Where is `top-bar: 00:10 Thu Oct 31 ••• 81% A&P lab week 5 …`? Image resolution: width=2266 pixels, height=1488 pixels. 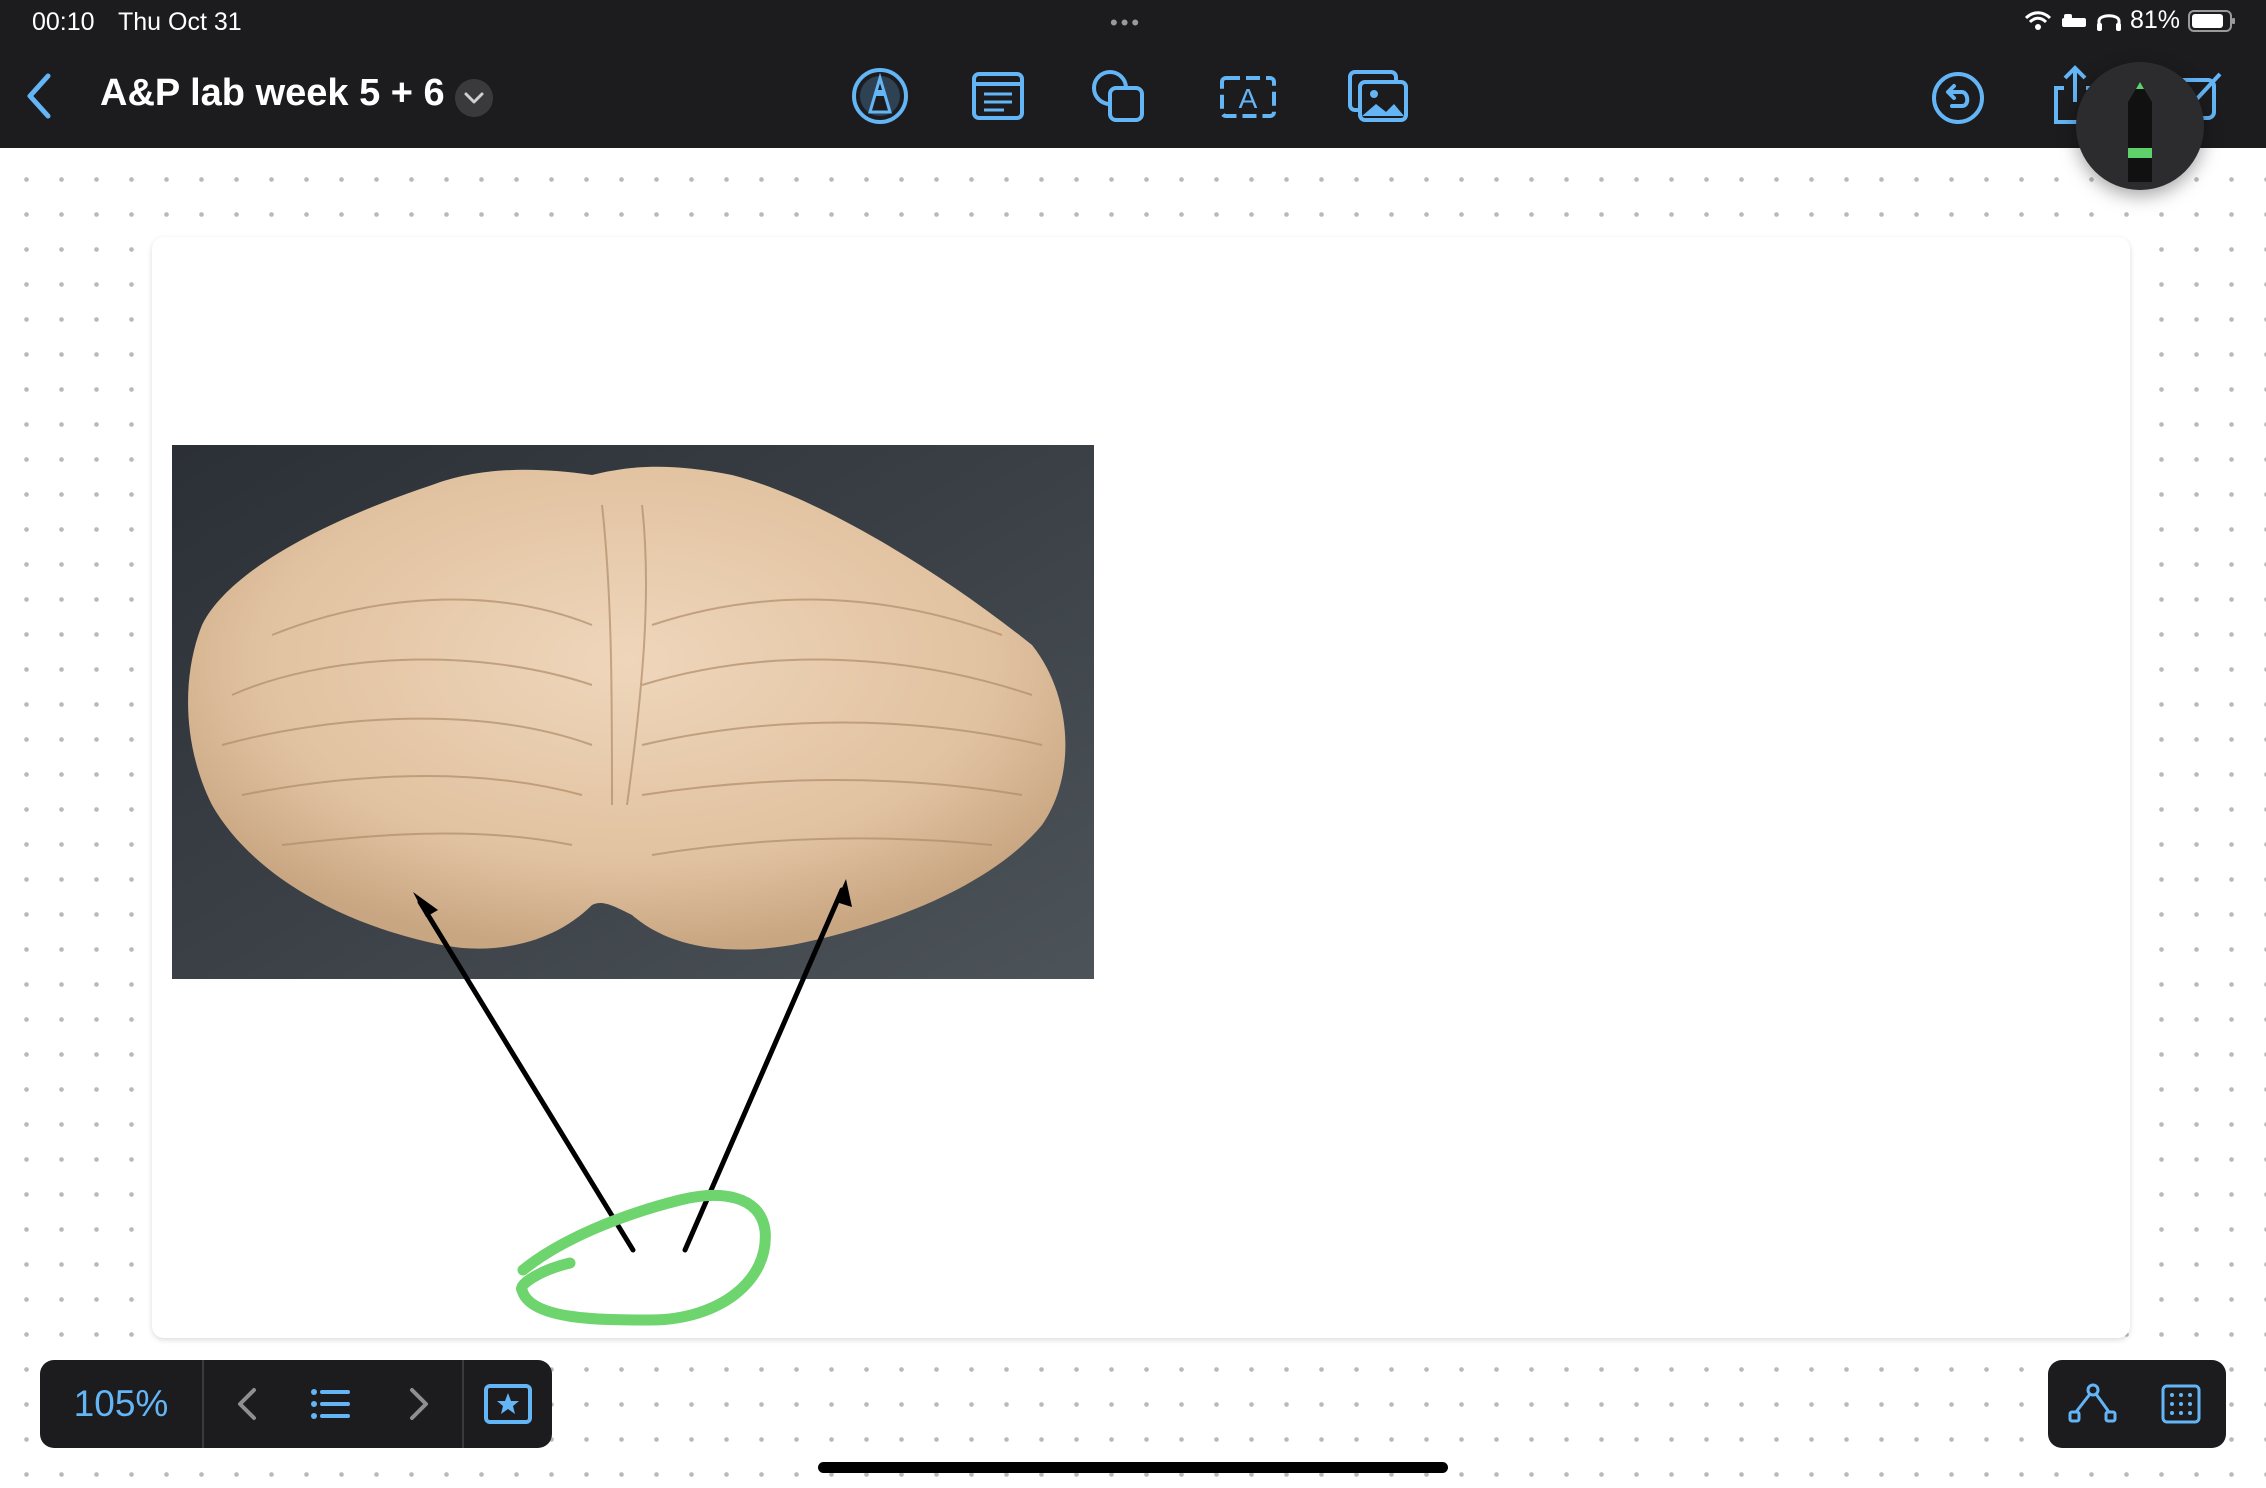
top-bar: 00:10 Thu Oct 31 ••• 81% A&P lab week 5 … is located at coordinates (1133, 74).